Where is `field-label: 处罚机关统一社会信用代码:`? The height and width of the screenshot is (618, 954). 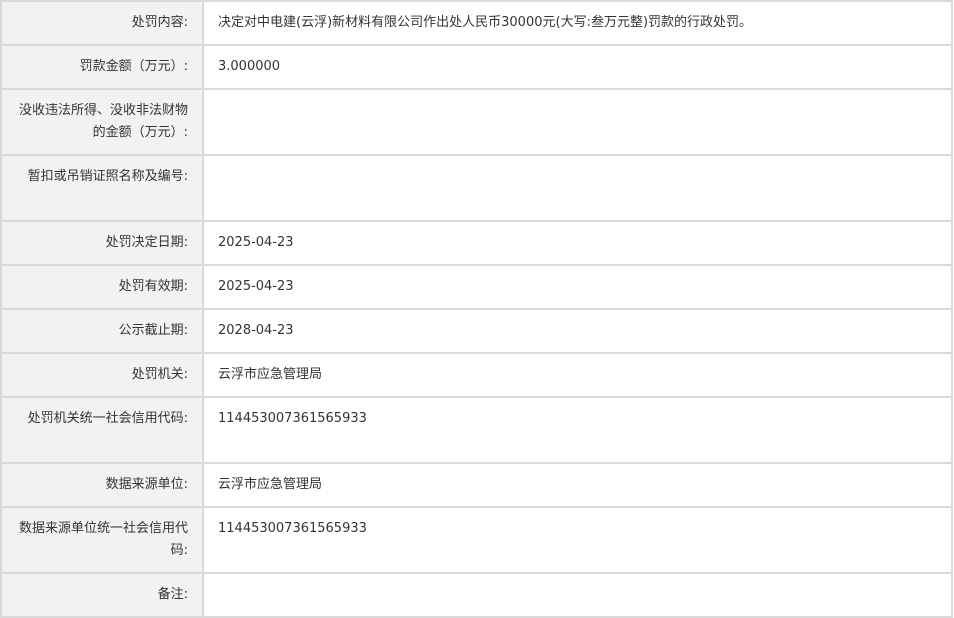
field-label: 处罚机关统一社会信用代码: is located at coordinates (102, 430).